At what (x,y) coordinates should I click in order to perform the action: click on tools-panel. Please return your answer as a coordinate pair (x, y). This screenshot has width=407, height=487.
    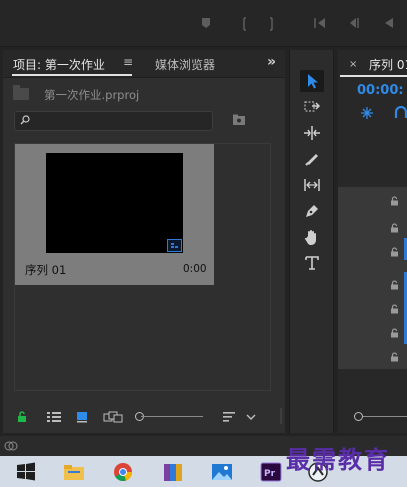
    Looking at the image, I should click on (311, 241).